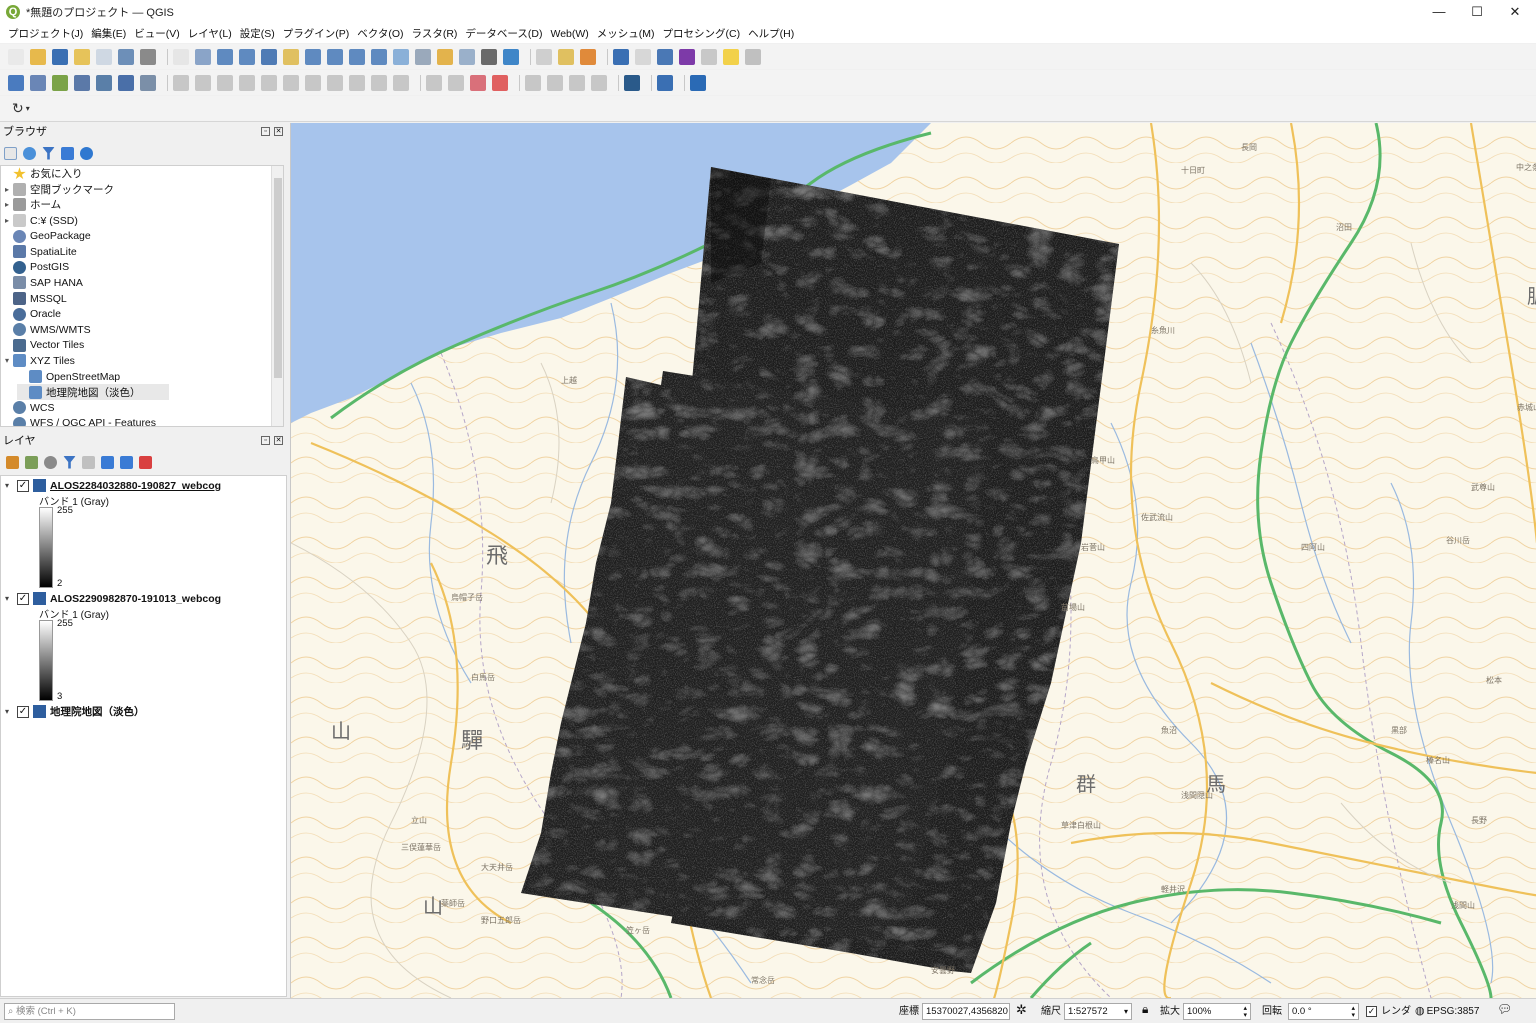 The width and height of the screenshot is (1536, 1023). I want to click on select-features-icon, so click(566, 56).